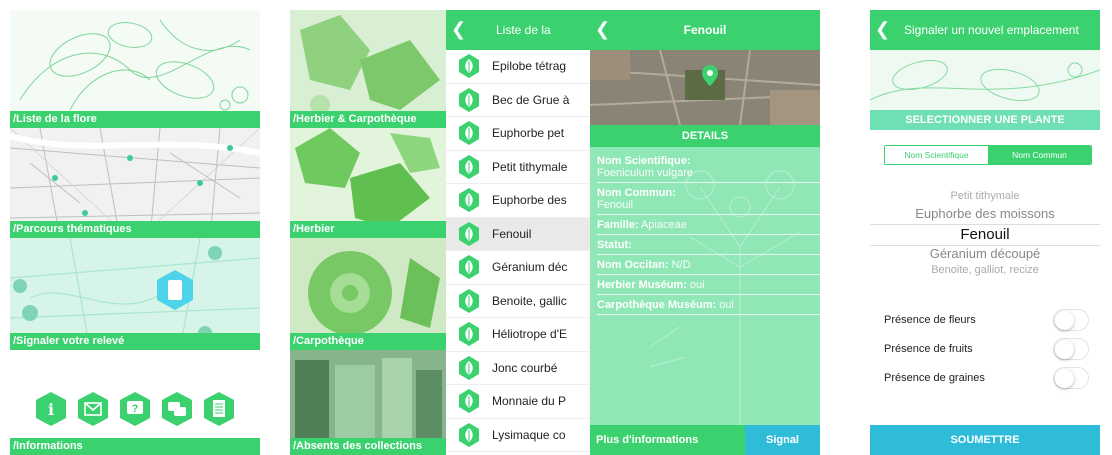 This screenshot has width=1112, height=455. What do you see at coordinates (644, 161) in the screenshot?
I see `field-label: Nom Scientifique:` at bounding box center [644, 161].